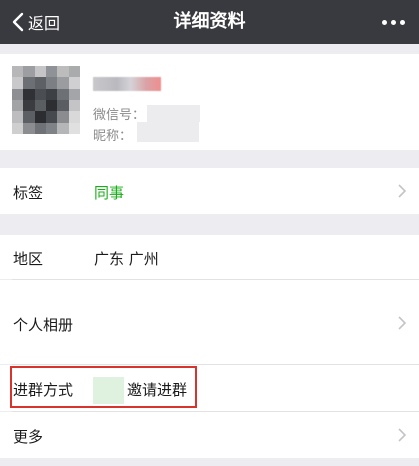  Describe the element at coordinates (209, 435) in the screenshot. I see `more-row: 更多` at that location.